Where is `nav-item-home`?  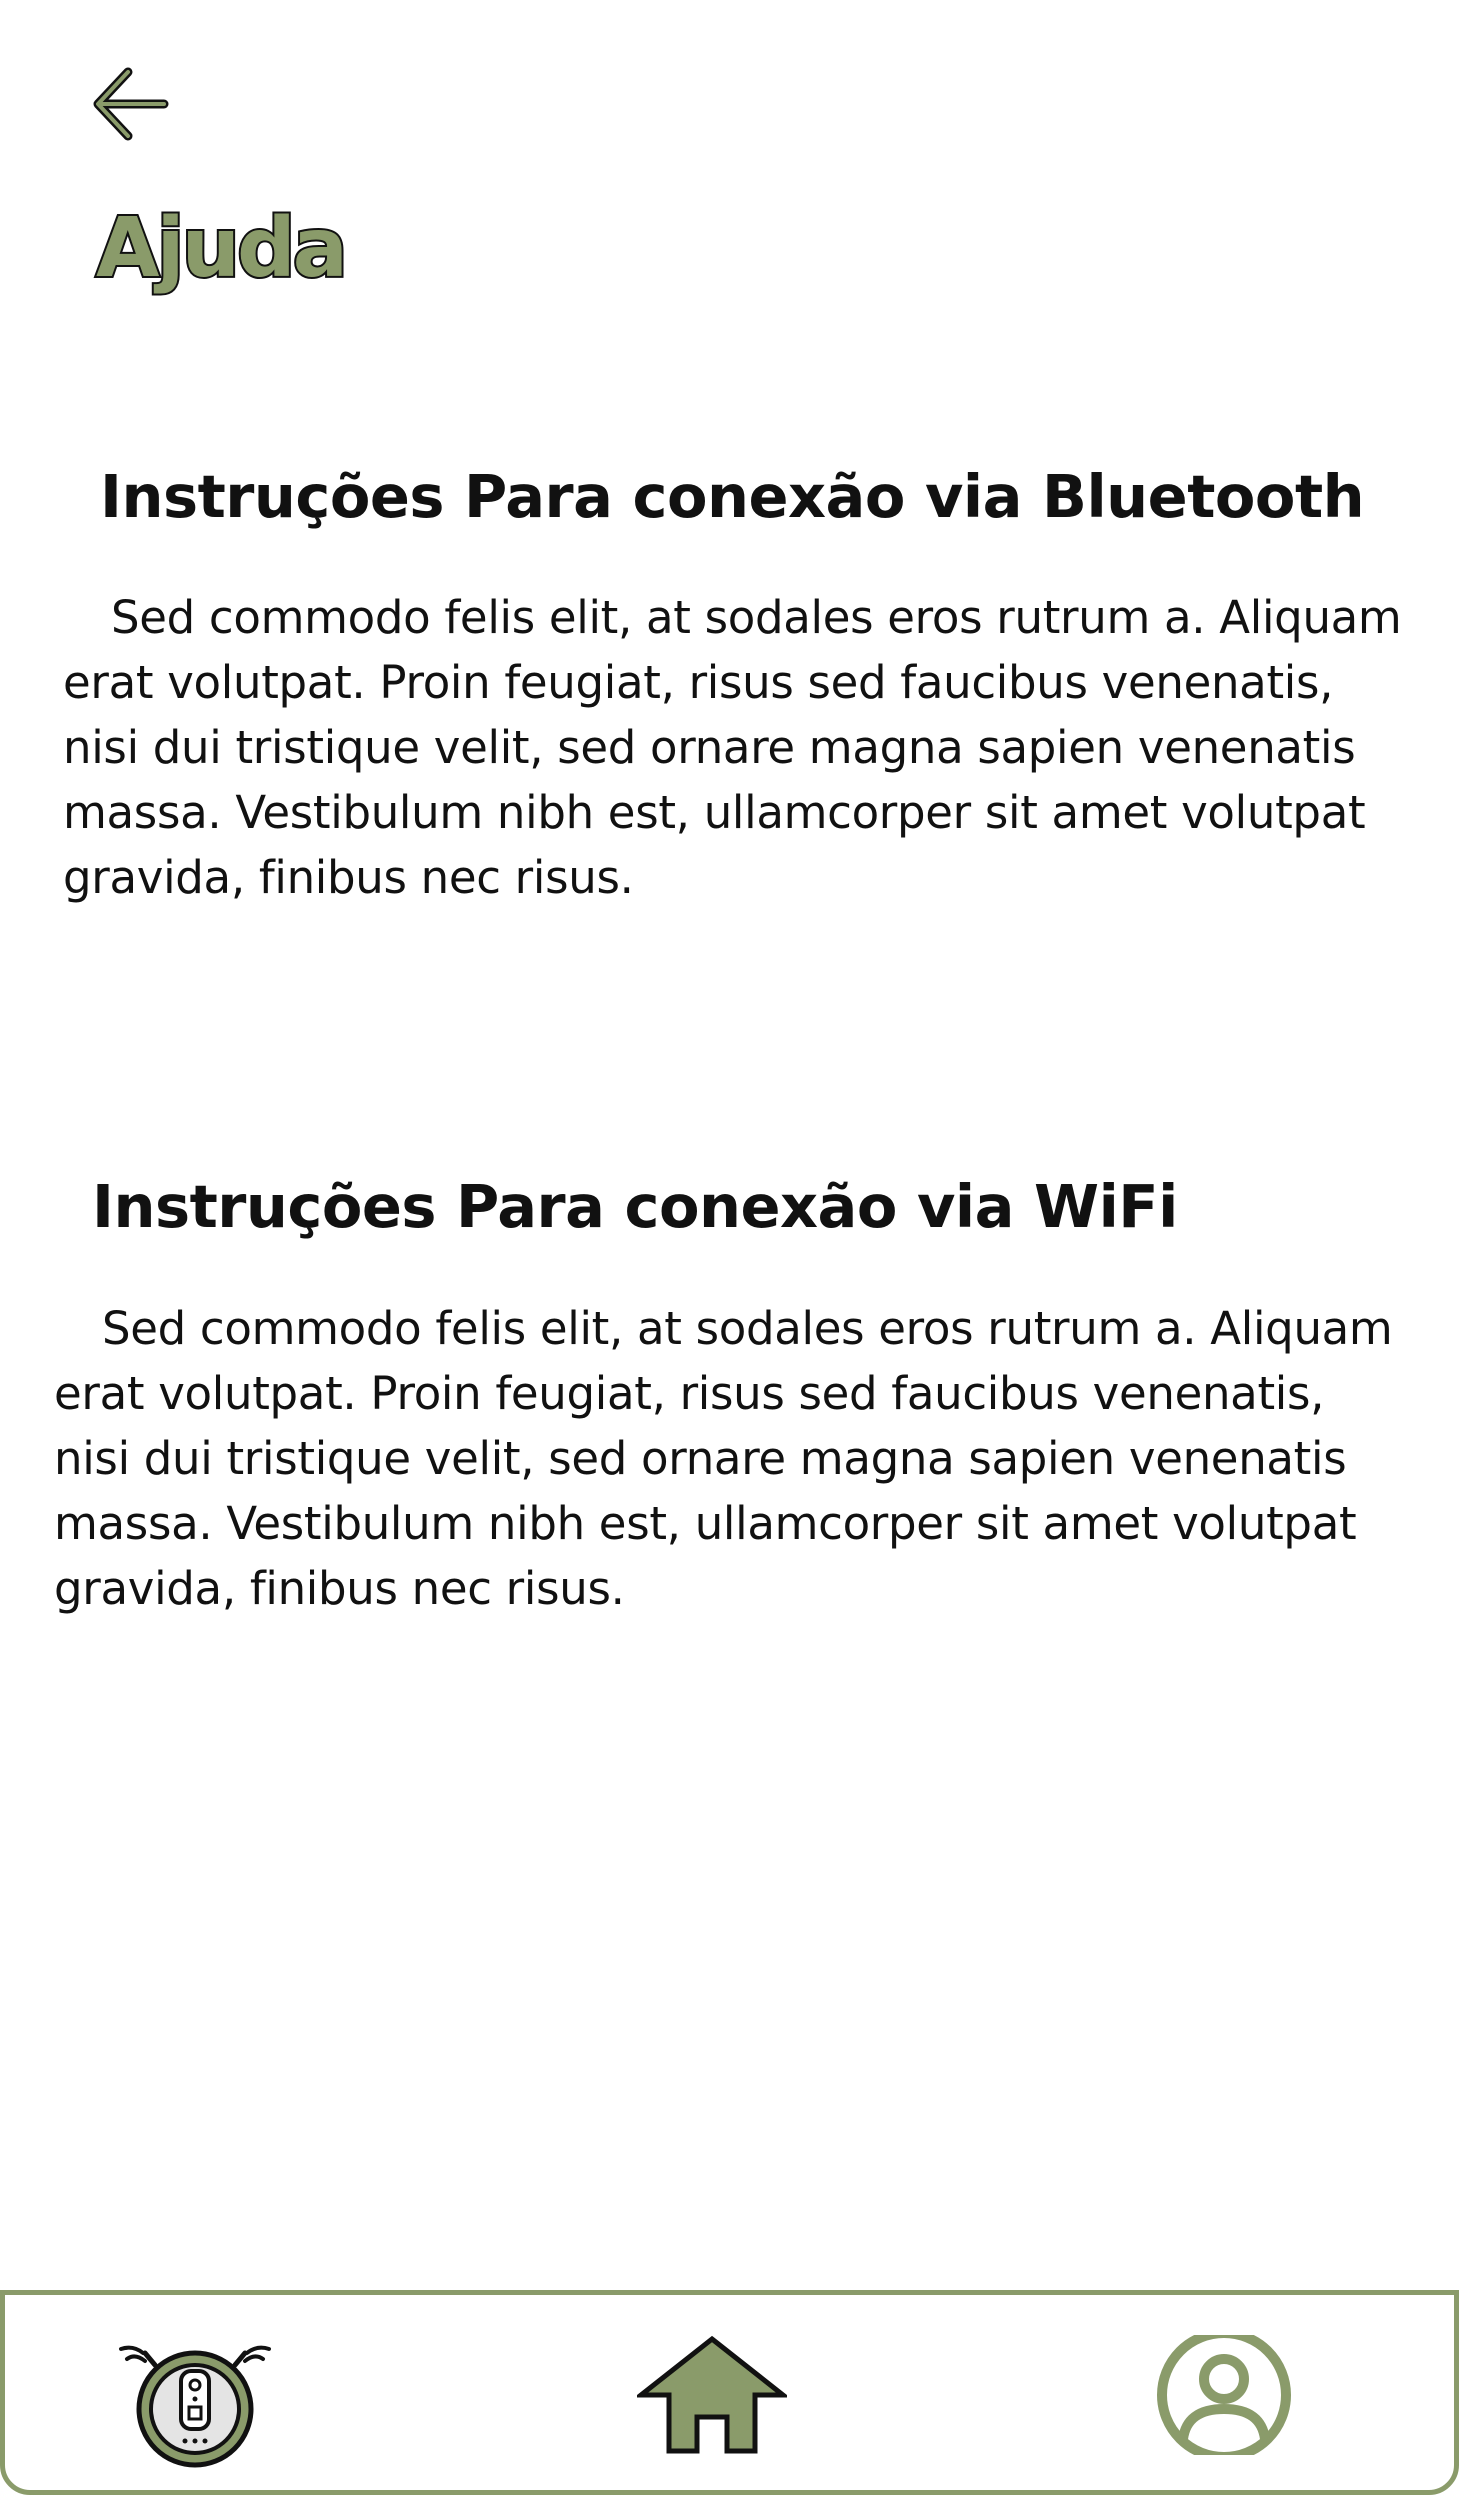
nav-item-home is located at coordinates (712, 2395).